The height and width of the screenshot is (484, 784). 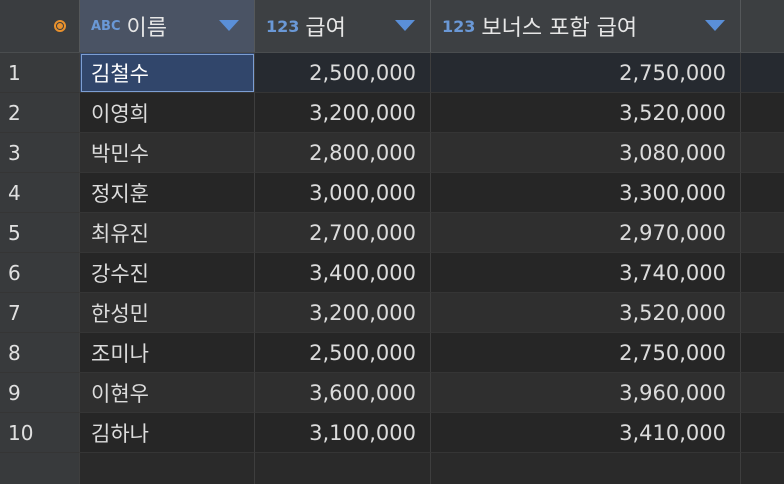 I want to click on cell-bonus-salary: 3,080,000, so click(x=586, y=153).